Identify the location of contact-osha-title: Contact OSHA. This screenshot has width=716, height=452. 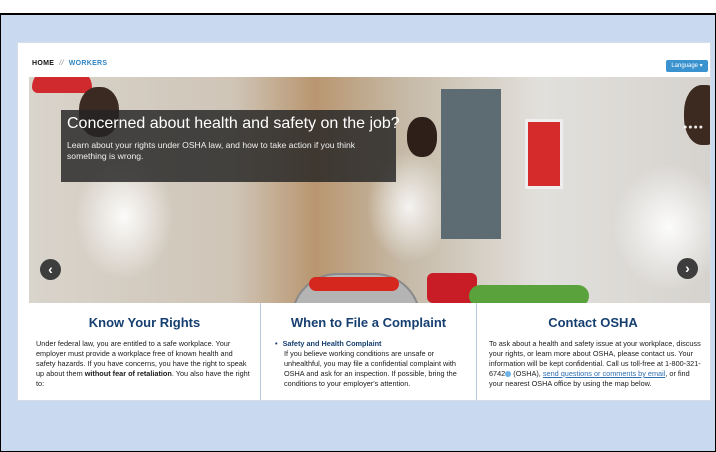
(593, 322).